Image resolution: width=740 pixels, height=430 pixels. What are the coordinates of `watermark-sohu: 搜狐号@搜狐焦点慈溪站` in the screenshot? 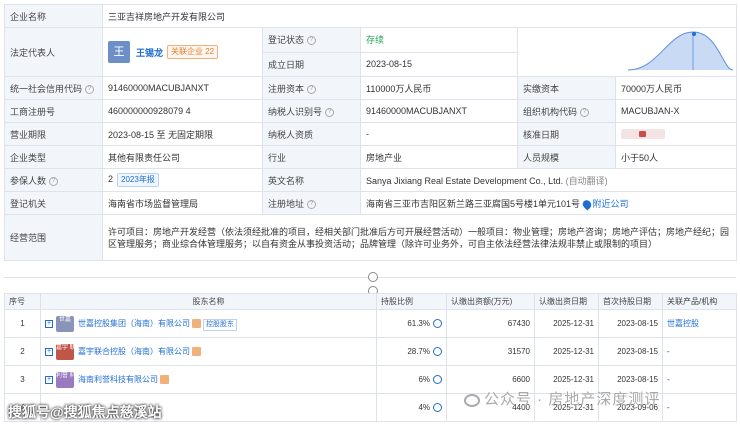 It's located at (85, 412).